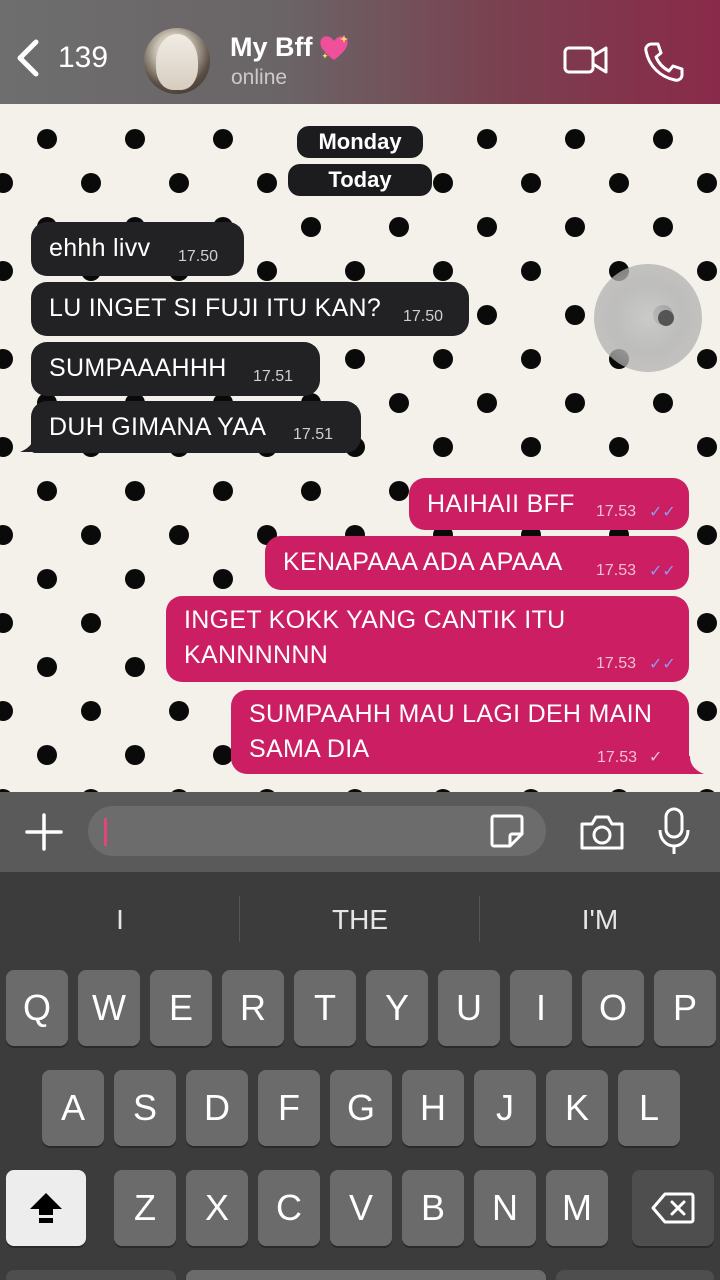  Describe the element at coordinates (649, 1108) in the screenshot. I see `key-l: L` at that location.